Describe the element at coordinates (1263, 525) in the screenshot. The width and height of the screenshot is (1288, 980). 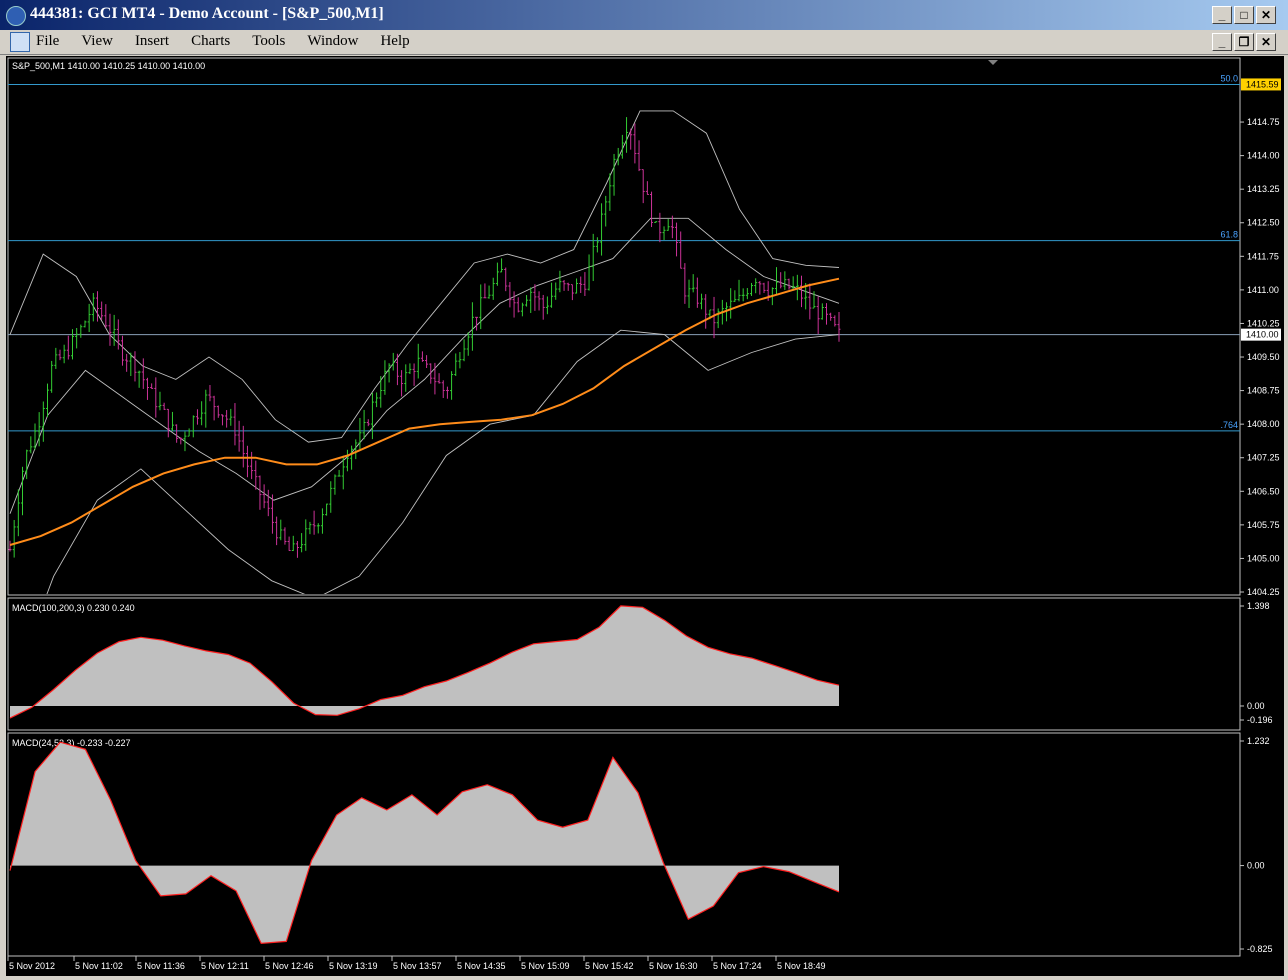
I see `price-tick-label: 1405.75` at that location.